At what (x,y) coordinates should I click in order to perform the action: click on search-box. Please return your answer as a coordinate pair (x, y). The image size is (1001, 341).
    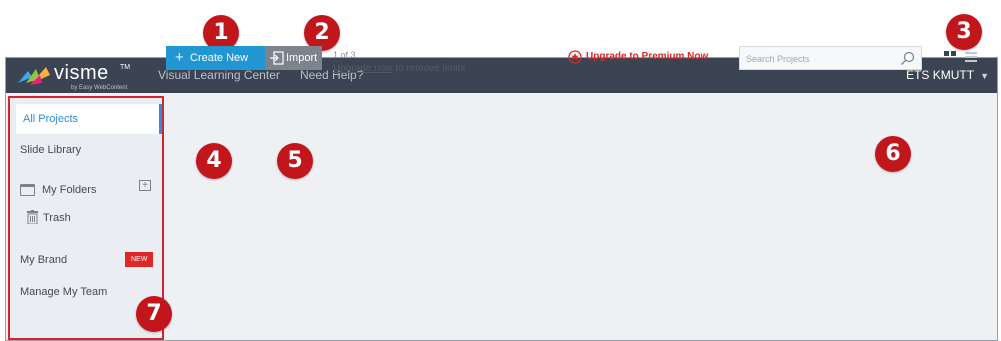
    Looking at the image, I should click on (830, 58).